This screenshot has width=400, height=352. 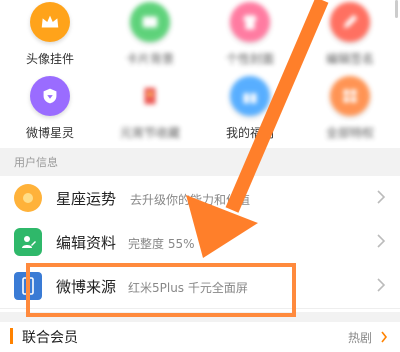 What do you see at coordinates (200, 317) in the screenshot?
I see `section-divider` at bounding box center [200, 317].